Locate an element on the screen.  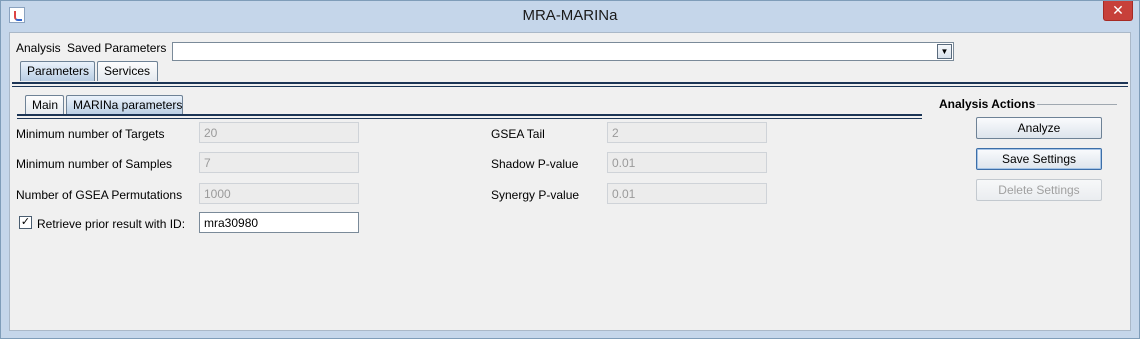
close-button: ✕ is located at coordinates (1118, 11).